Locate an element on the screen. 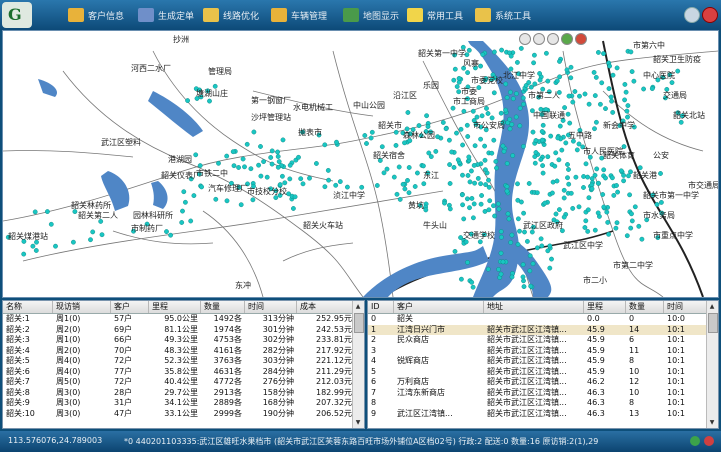  toolbar-button-4: 车辆管理 is located at coordinates (299, 15).